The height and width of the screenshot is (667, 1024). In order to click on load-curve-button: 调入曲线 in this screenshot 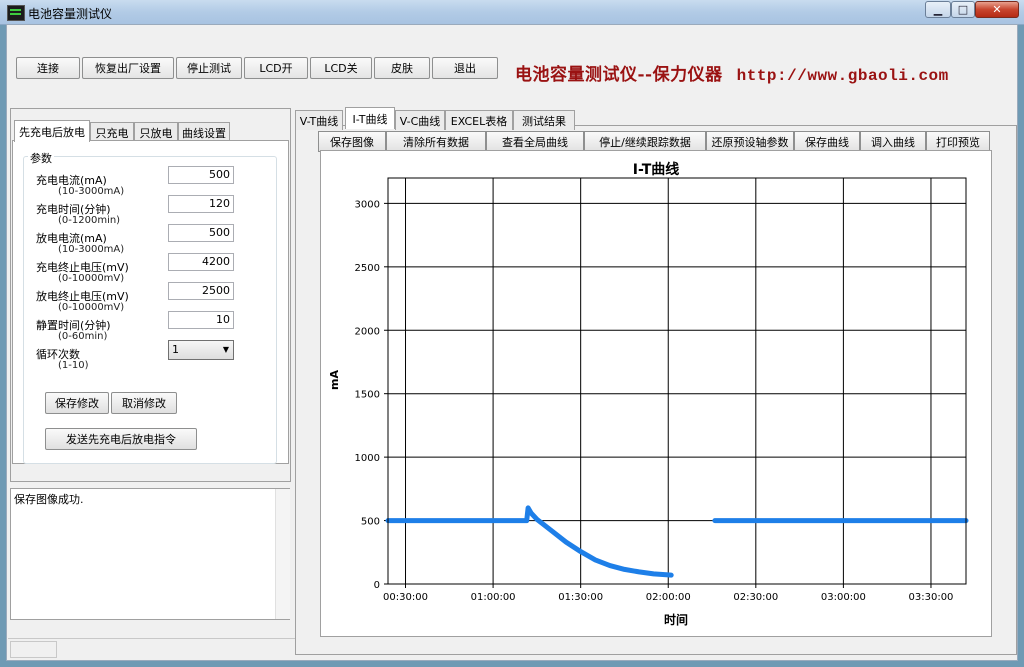, I will do `click(893, 141)`.